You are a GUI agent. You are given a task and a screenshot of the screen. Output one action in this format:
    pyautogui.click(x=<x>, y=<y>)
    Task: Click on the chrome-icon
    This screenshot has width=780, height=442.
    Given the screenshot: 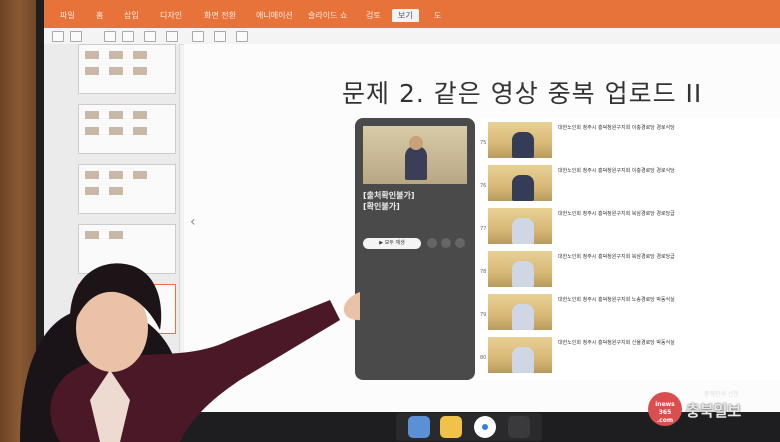 What is the action you would take?
    pyautogui.click(x=485, y=427)
    